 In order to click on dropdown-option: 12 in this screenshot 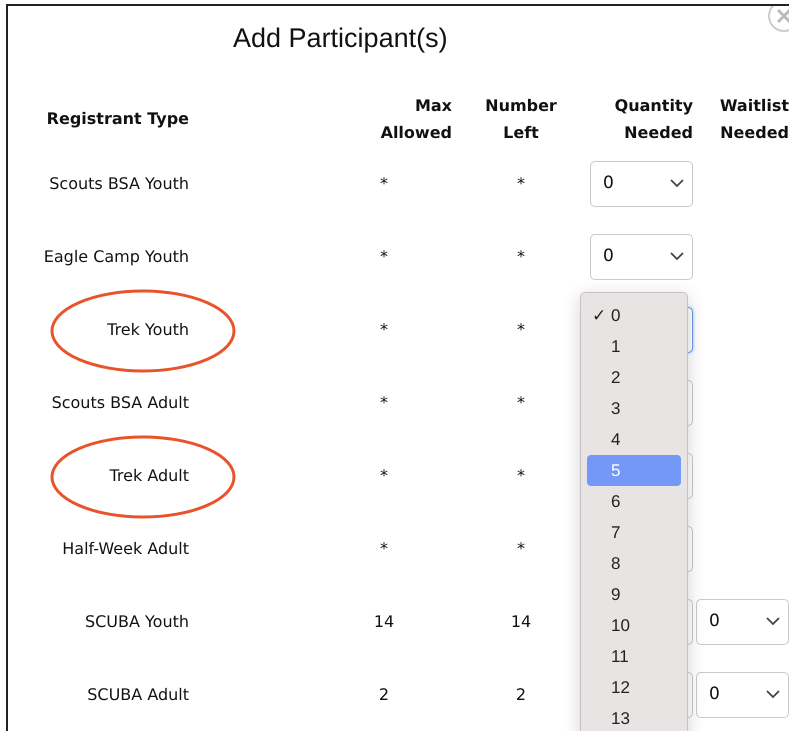, I will do `click(634, 687)`.